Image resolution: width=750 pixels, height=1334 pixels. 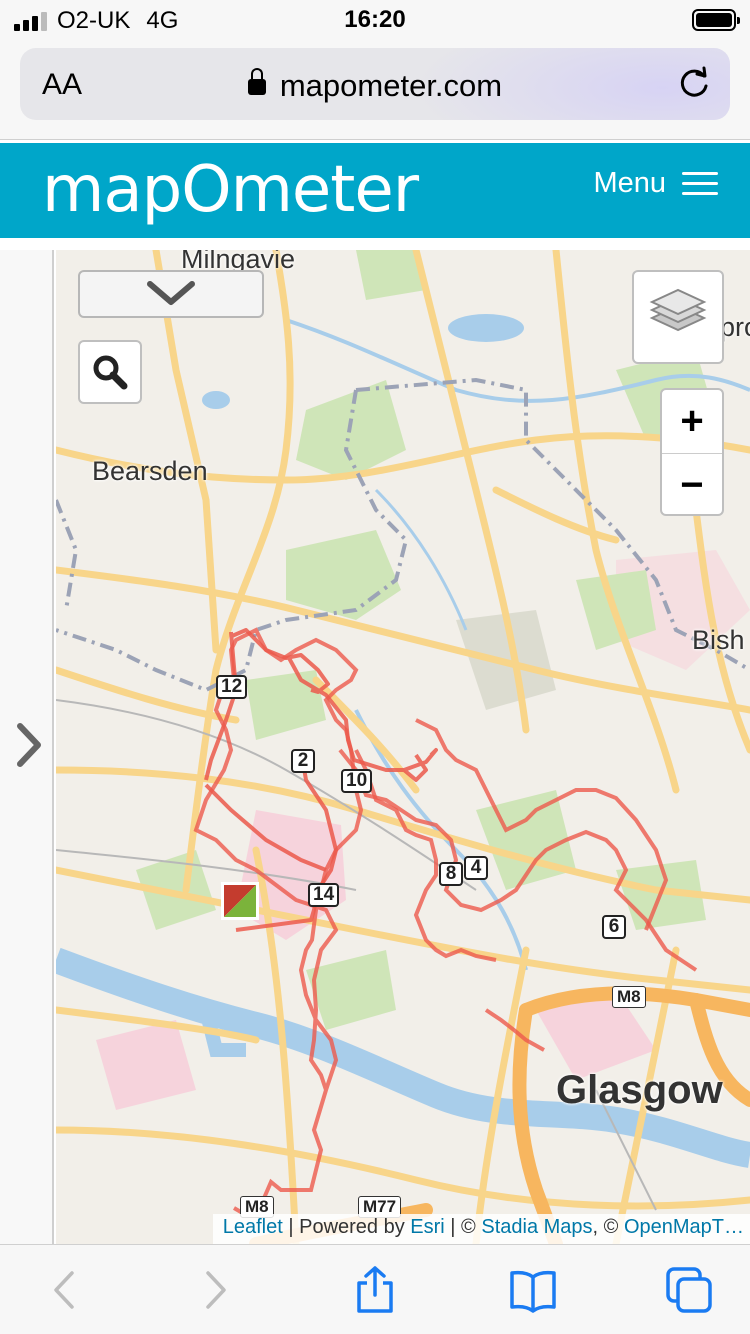 What do you see at coordinates (232, 687) in the screenshot?
I see `route-marker-12: 12` at bounding box center [232, 687].